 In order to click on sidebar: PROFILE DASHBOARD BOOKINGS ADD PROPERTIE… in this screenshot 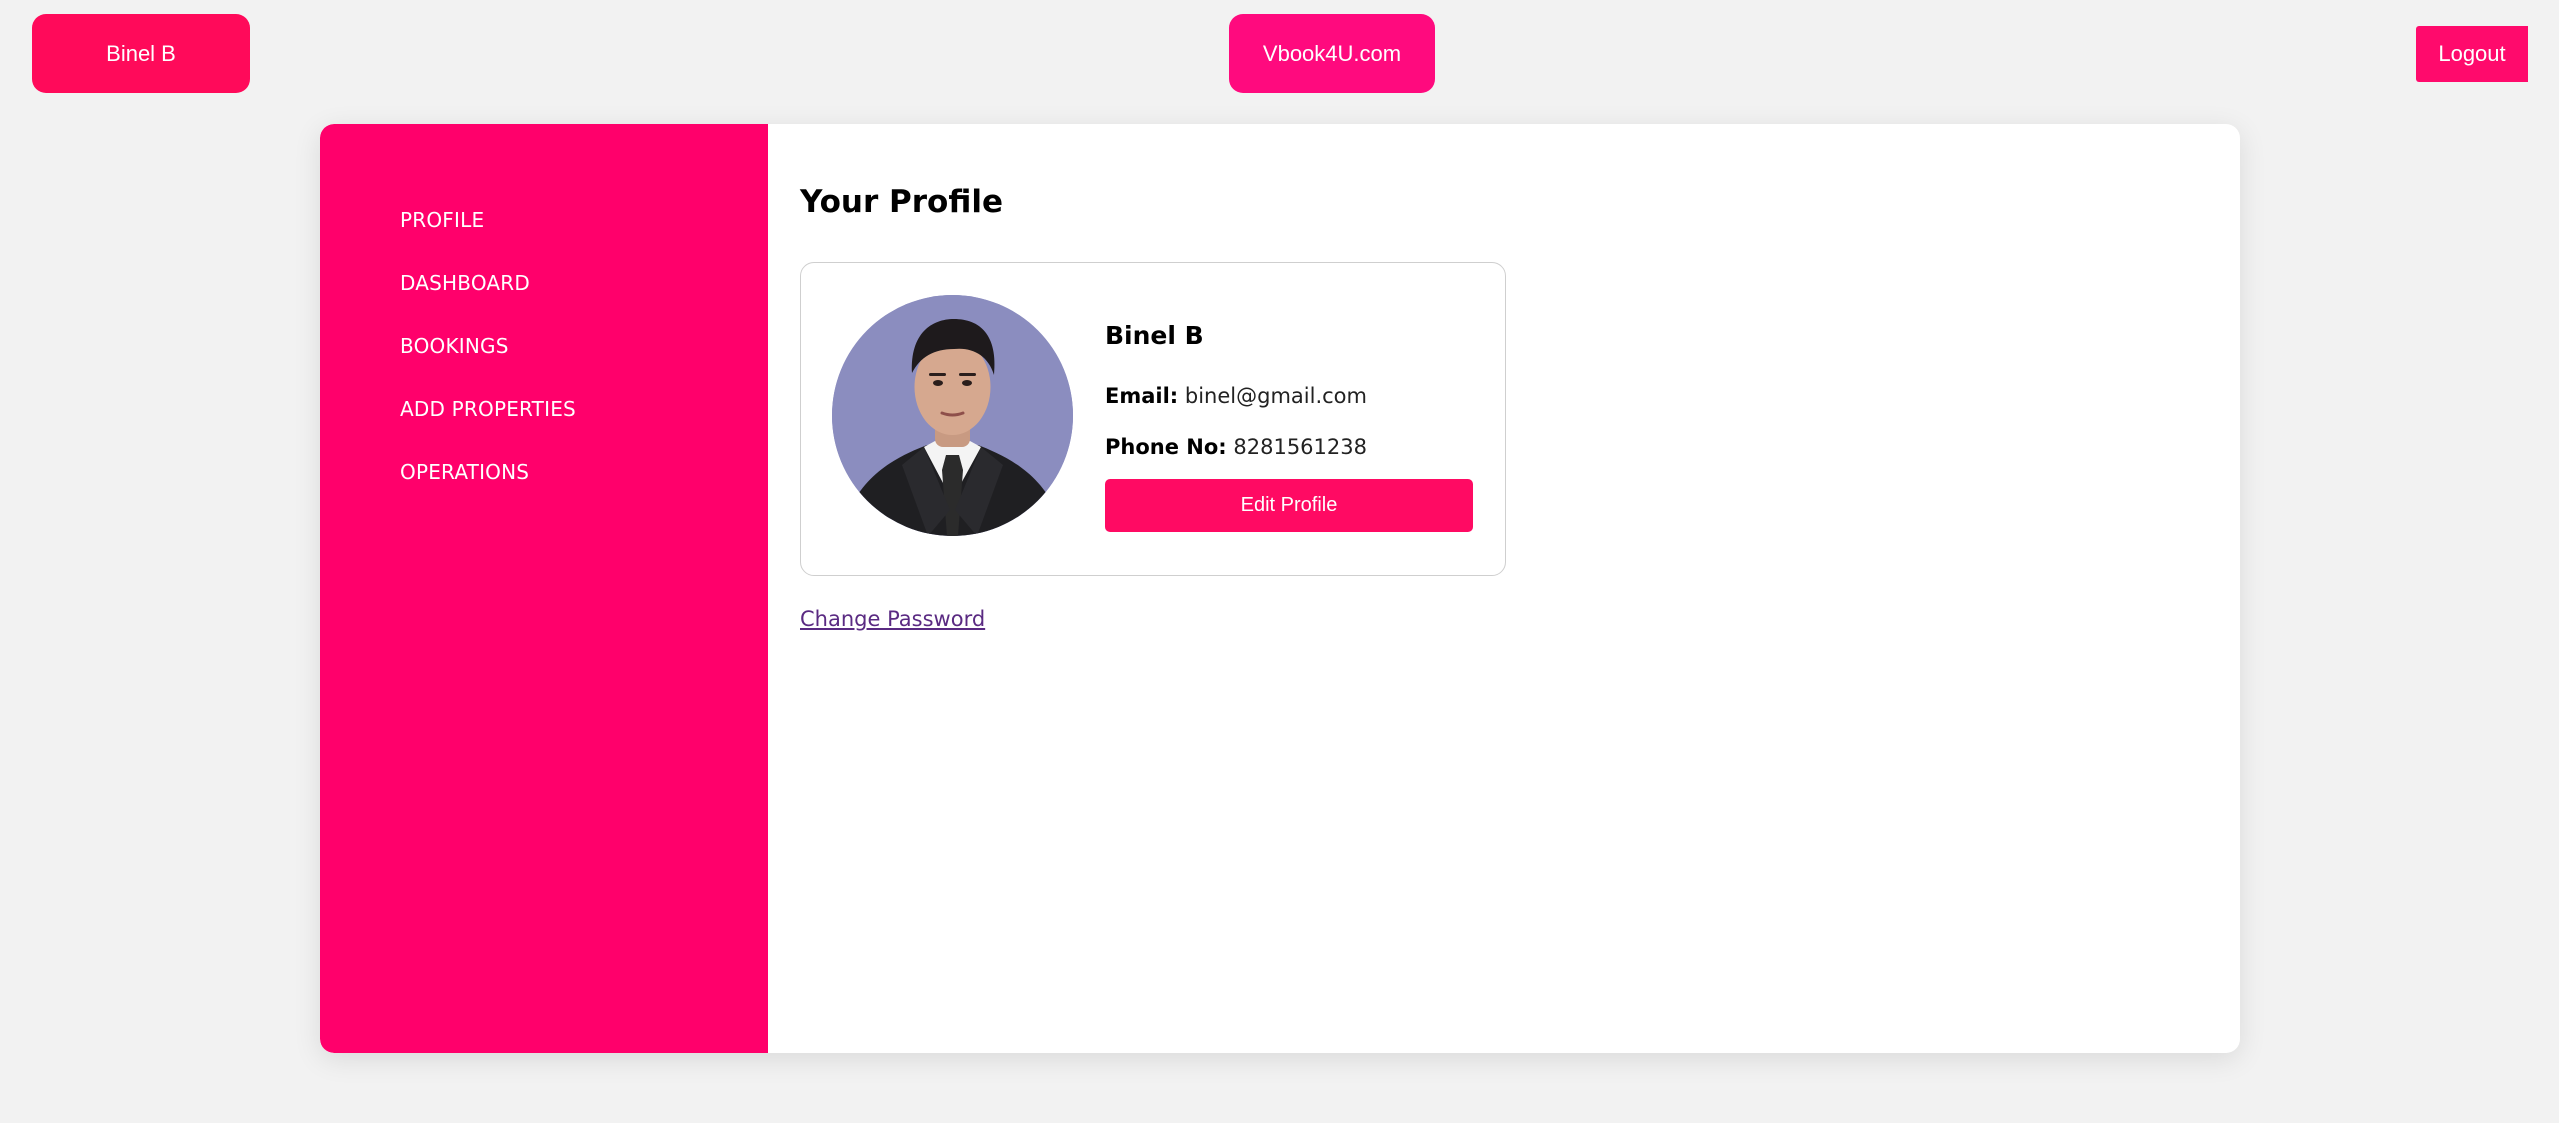, I will do `click(544, 588)`.